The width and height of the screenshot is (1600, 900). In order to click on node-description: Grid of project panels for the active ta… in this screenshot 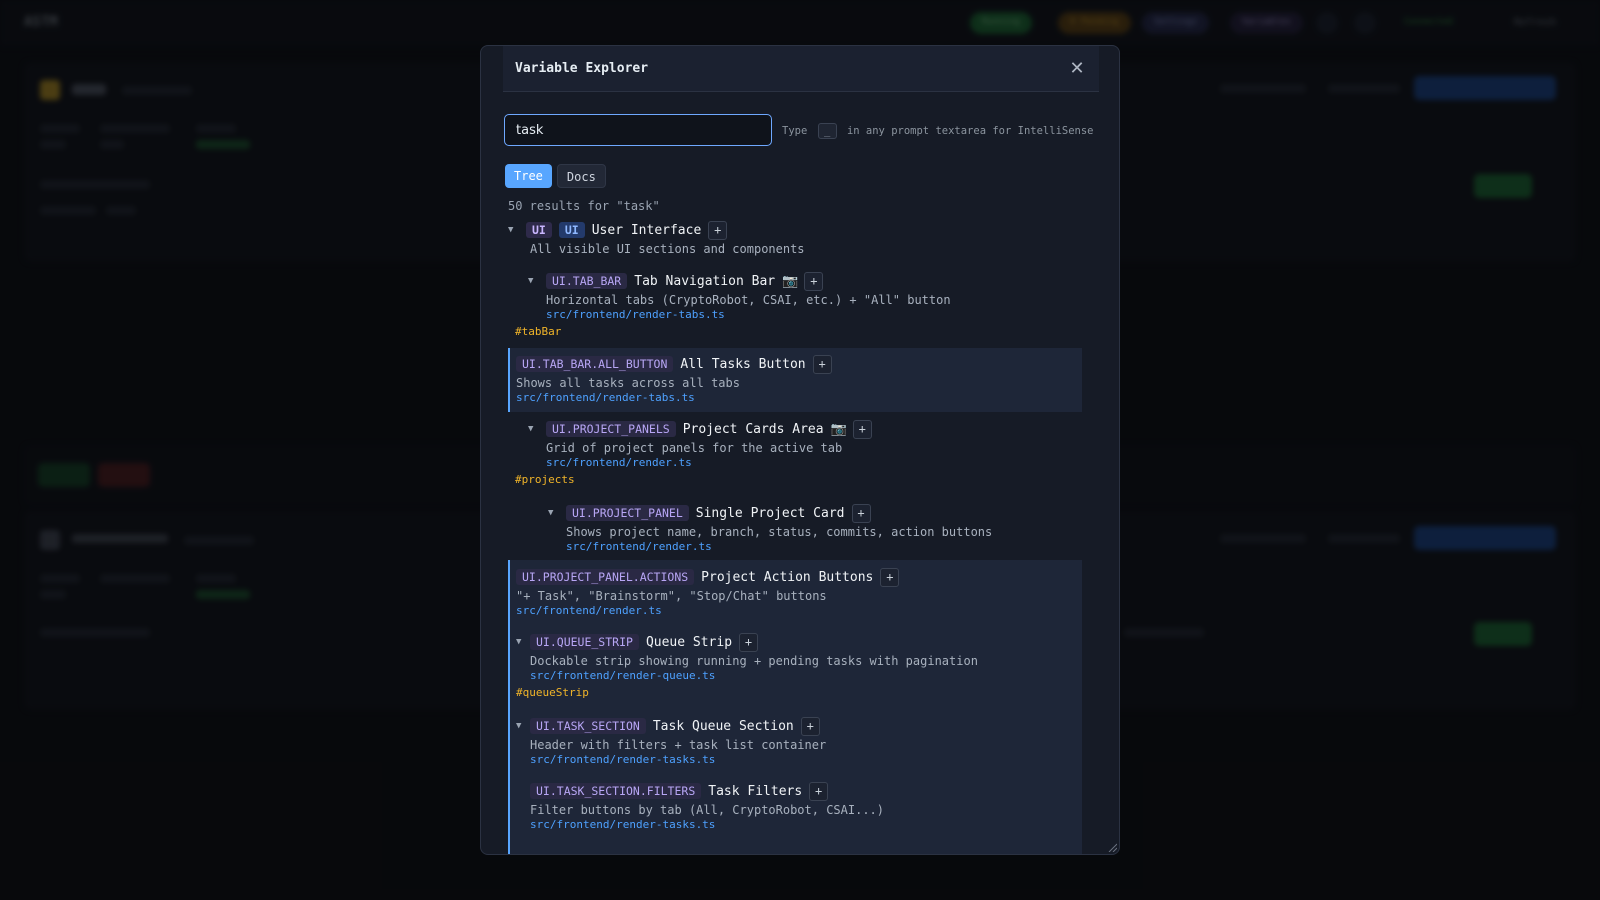, I will do `click(694, 448)`.